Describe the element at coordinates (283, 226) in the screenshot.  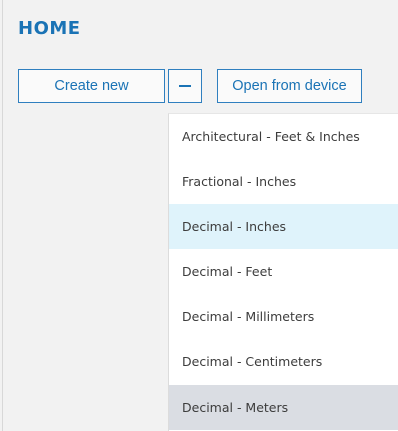
I see `menu-item-decimal-inches: Decimal - Inches` at that location.